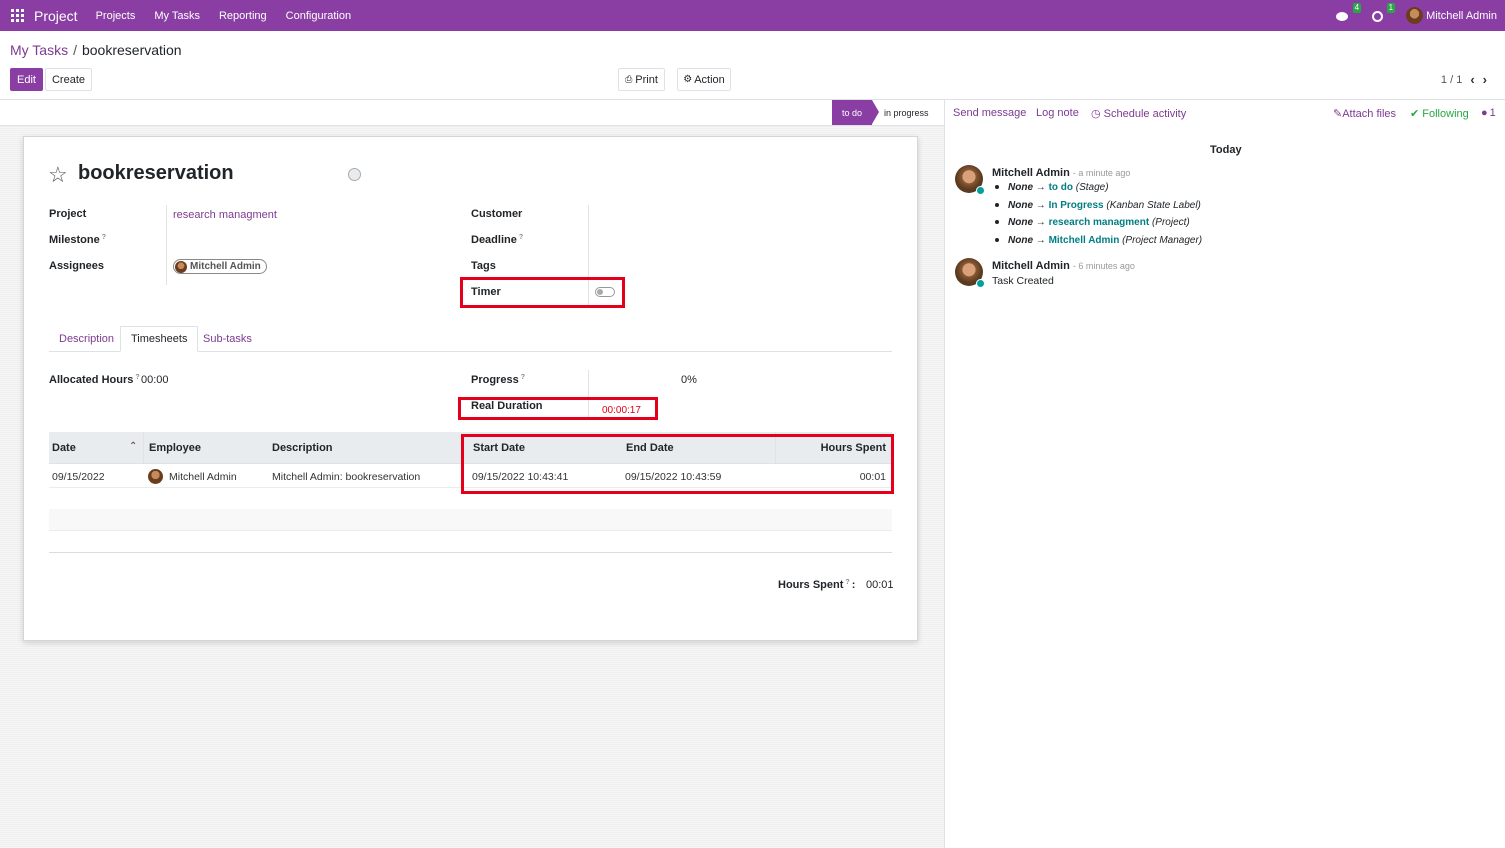 The width and height of the screenshot is (1505, 848). What do you see at coordinates (1061, 173) in the screenshot?
I see `message-author: Mitchell Admin - a minute ago` at bounding box center [1061, 173].